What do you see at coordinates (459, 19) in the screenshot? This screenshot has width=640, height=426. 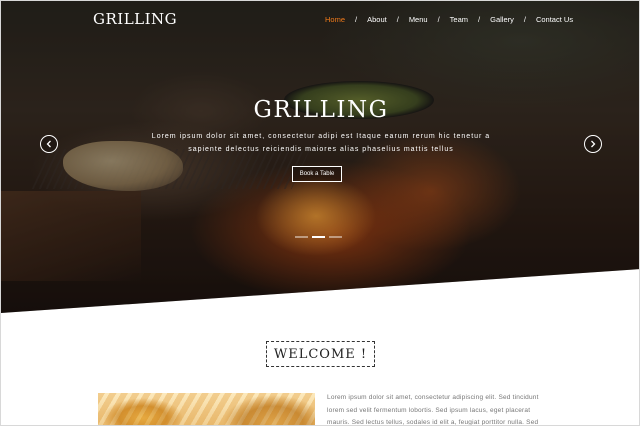 I see `nav-item-team: Team` at bounding box center [459, 19].